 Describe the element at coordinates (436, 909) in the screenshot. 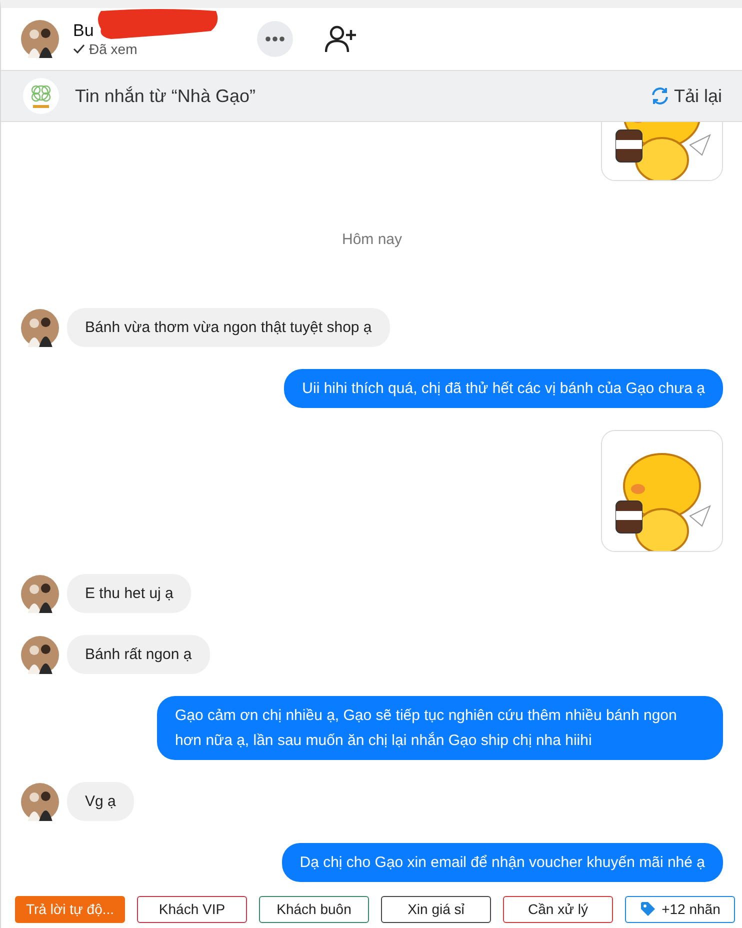

I see `tag-chip: Xin giá sỉ` at that location.